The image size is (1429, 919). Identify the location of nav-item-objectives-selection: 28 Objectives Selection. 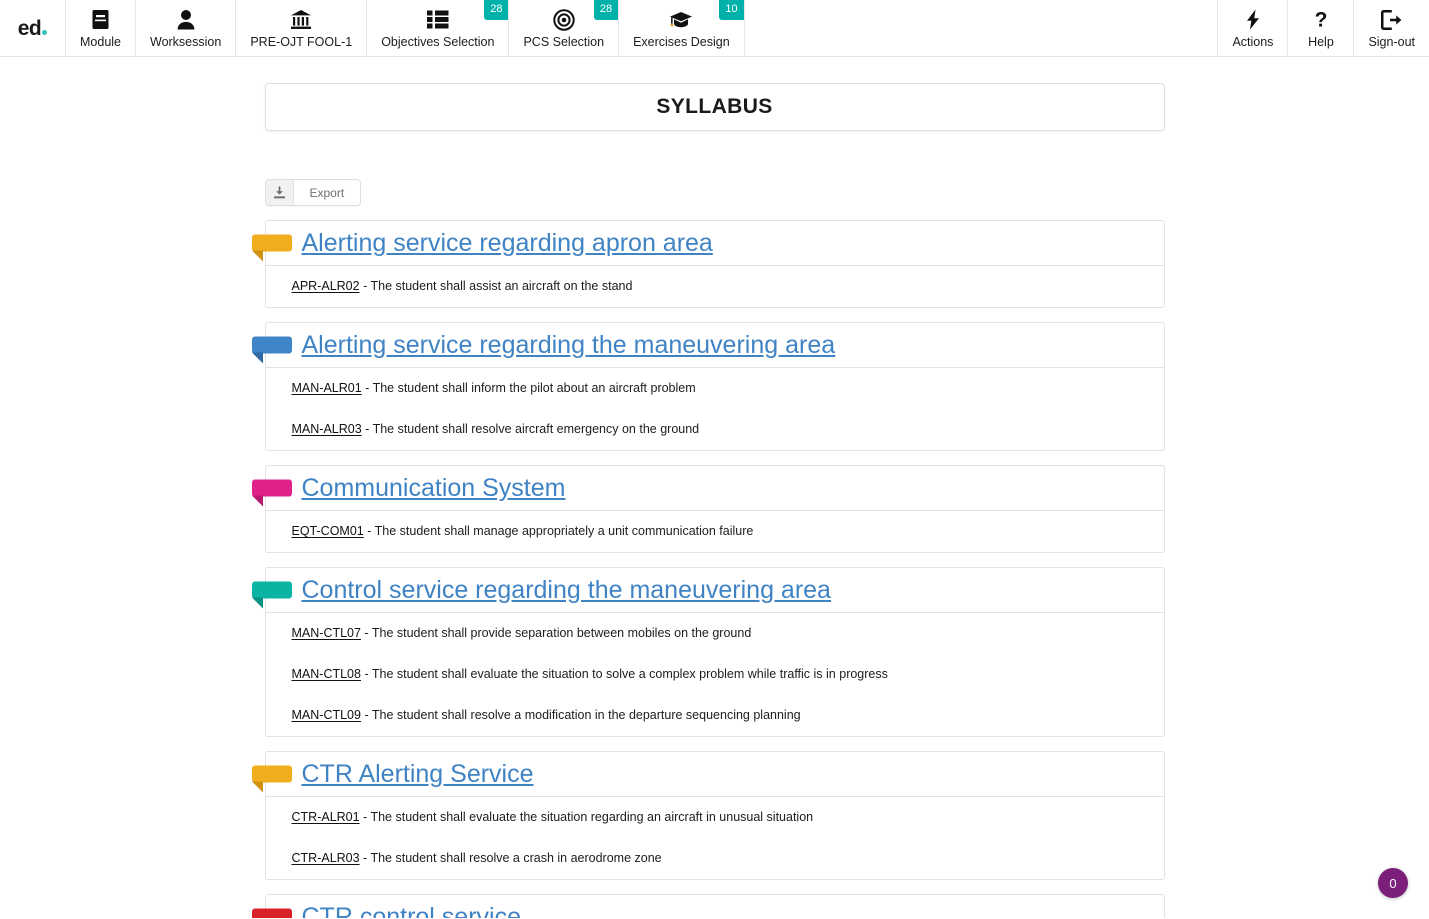
(438, 28).